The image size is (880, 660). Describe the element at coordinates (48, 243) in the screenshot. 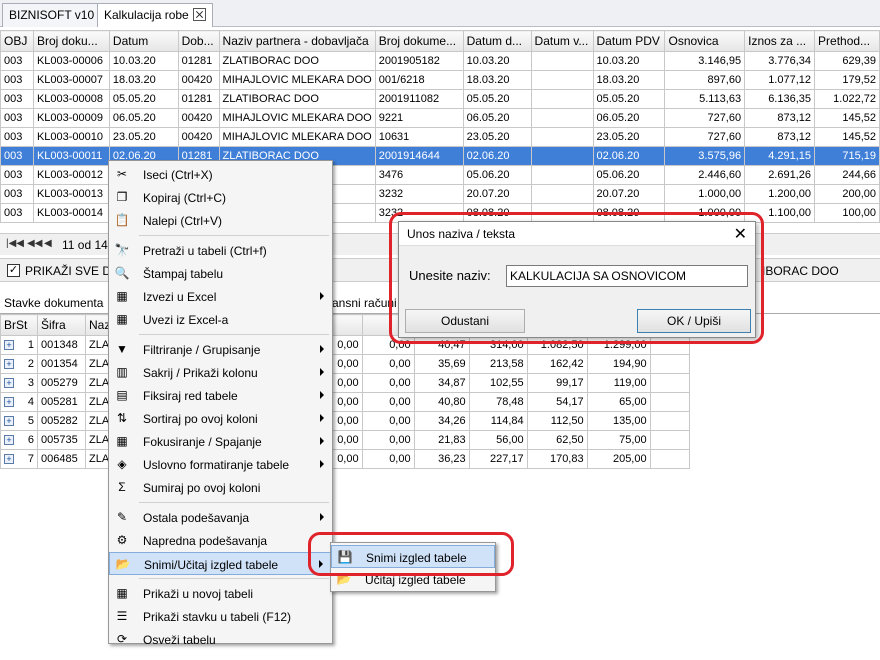

I see `prev-record-button: ◀` at that location.